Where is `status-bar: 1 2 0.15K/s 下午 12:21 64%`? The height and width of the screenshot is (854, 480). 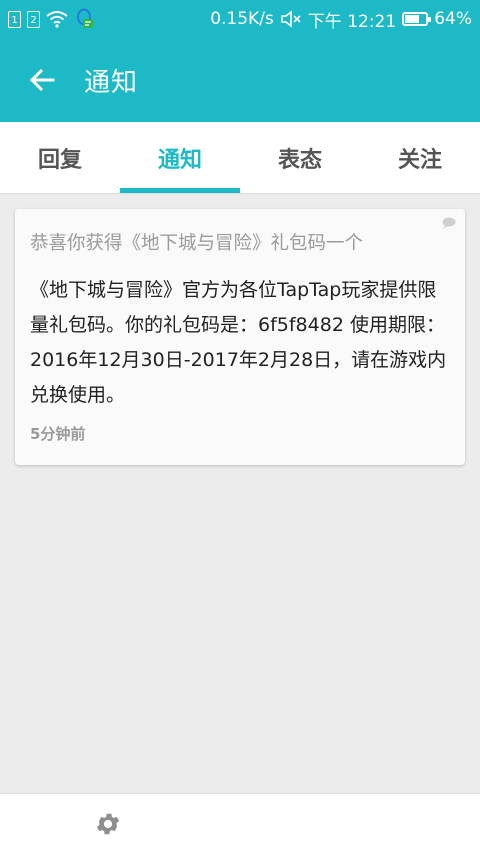
status-bar: 1 2 0.15K/s 下午 12:21 64% is located at coordinates (240, 19).